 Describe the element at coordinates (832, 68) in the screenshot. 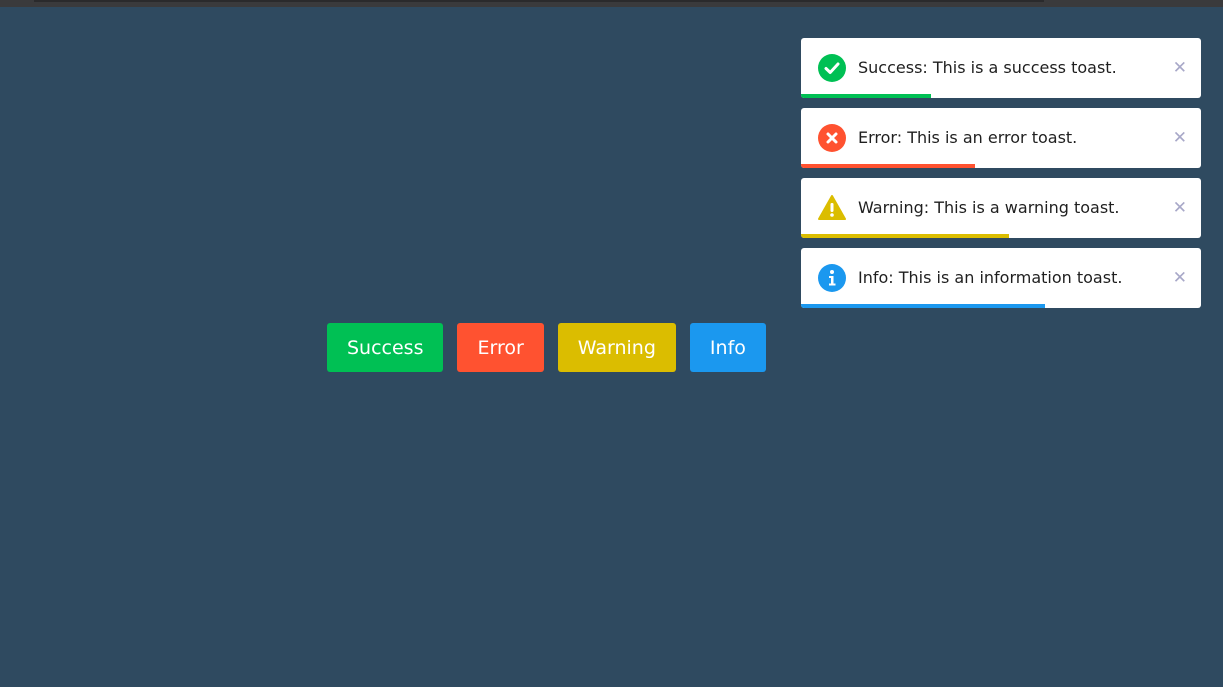

I see `check-circle-icon` at that location.